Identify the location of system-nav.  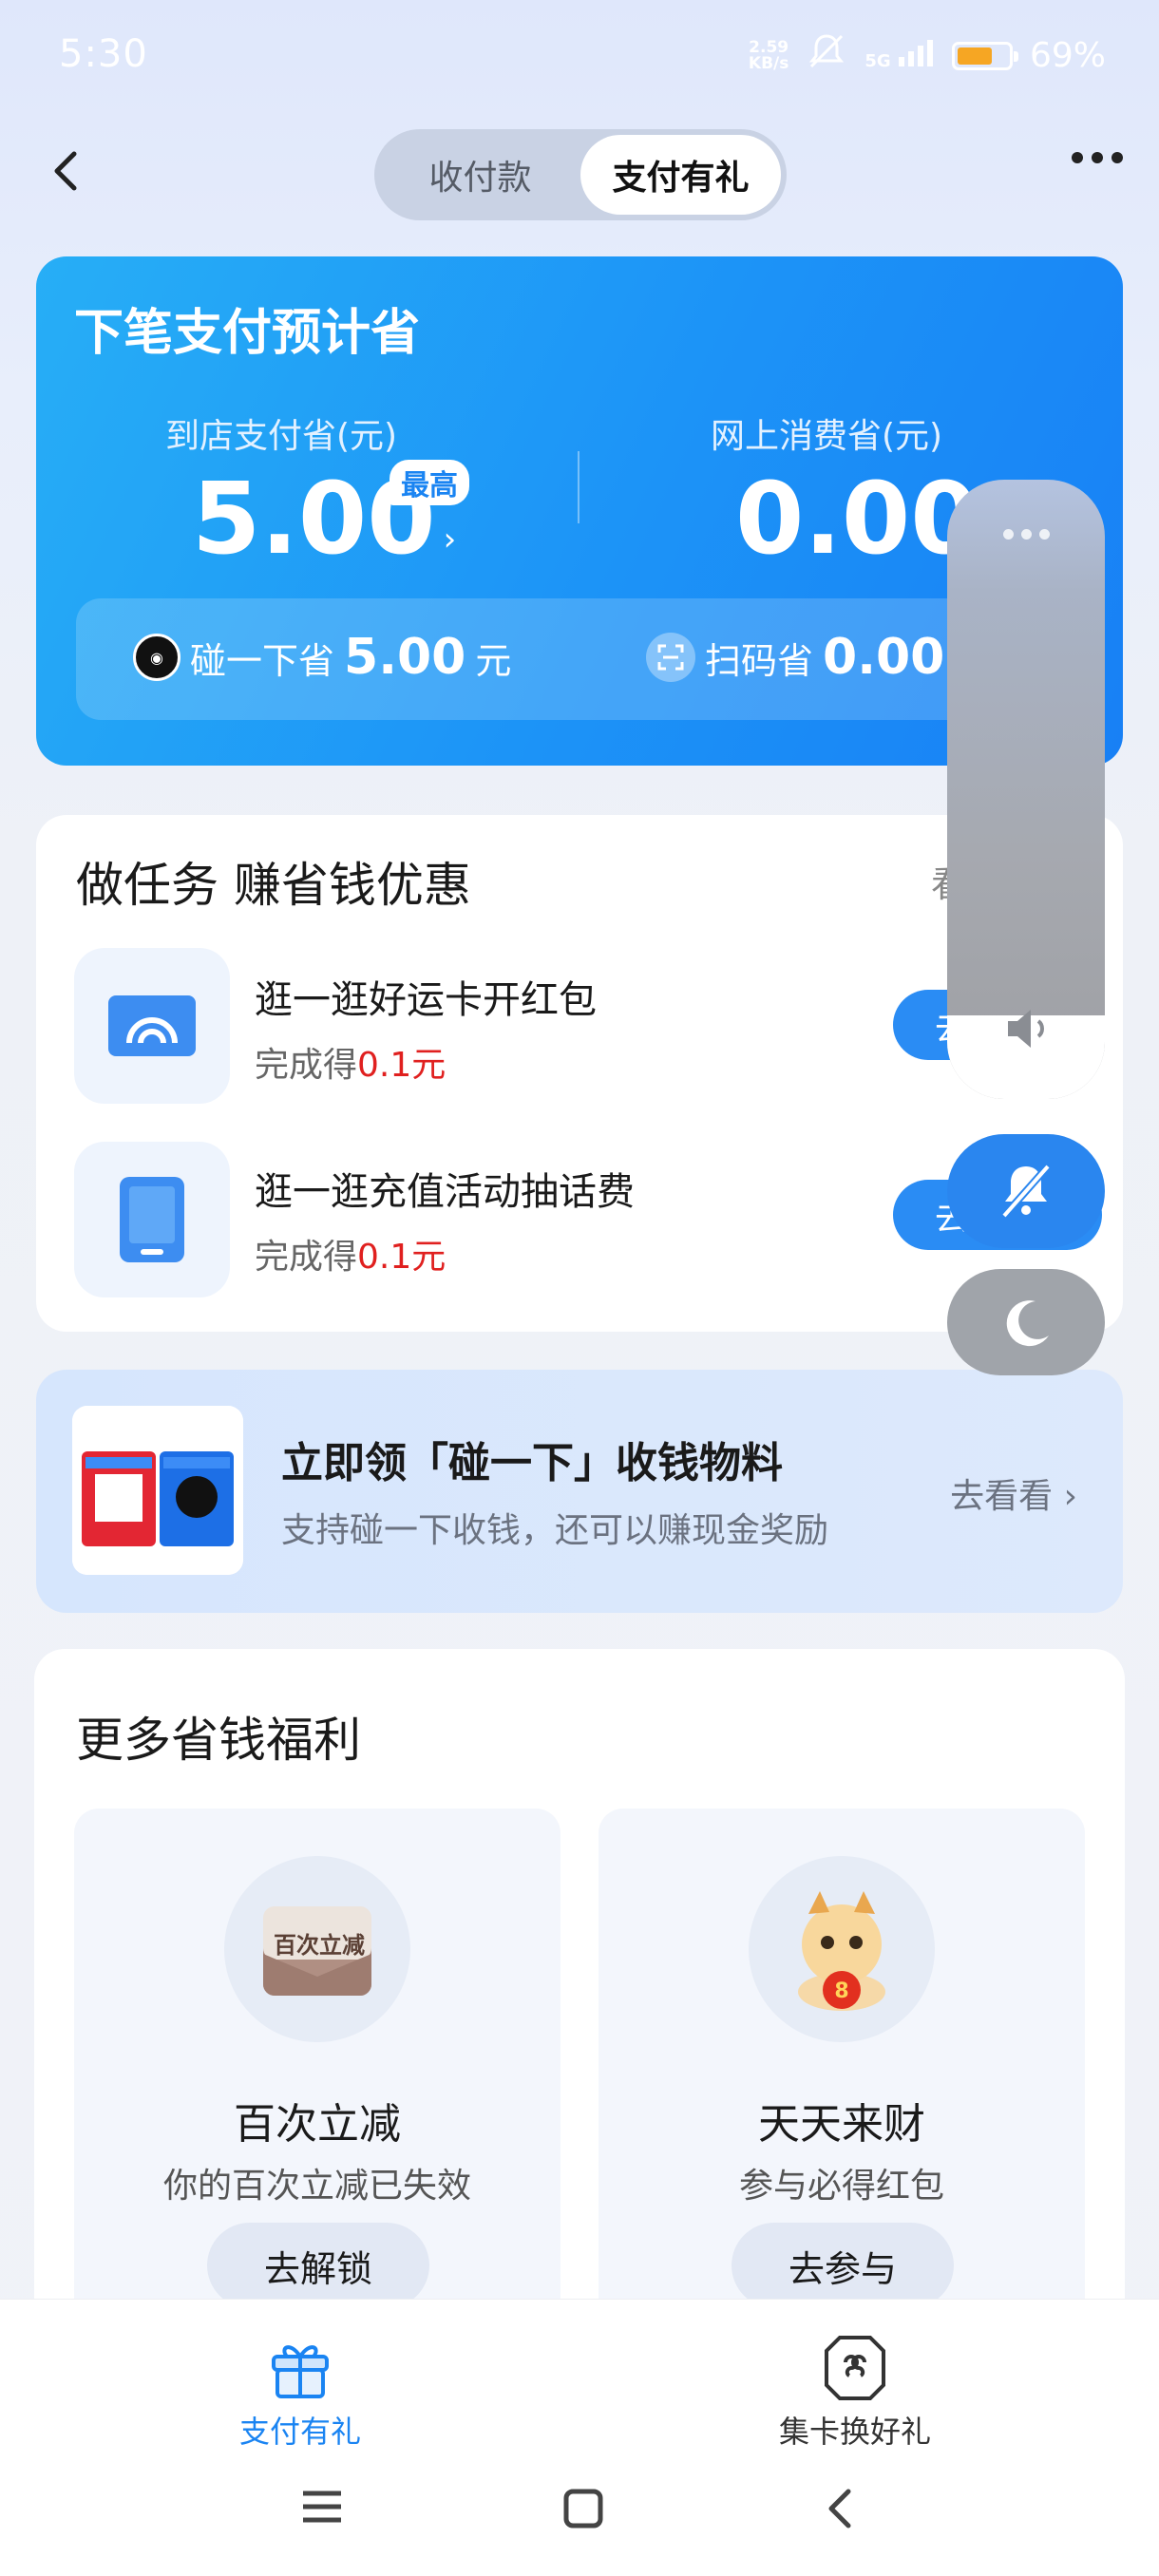
(579, 2510).